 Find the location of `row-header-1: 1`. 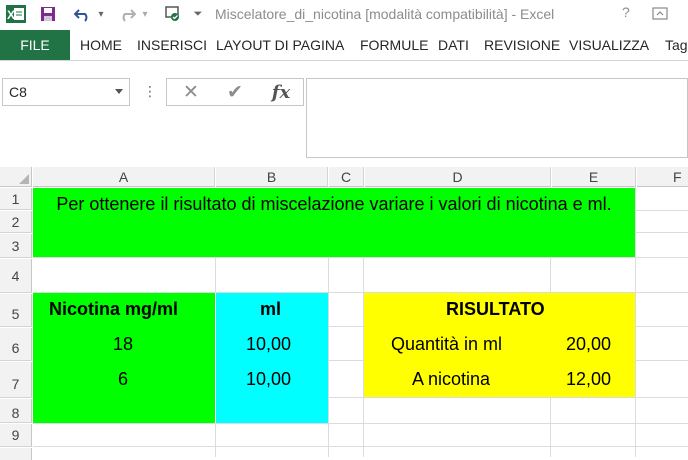

row-header-1: 1 is located at coordinates (16, 199).